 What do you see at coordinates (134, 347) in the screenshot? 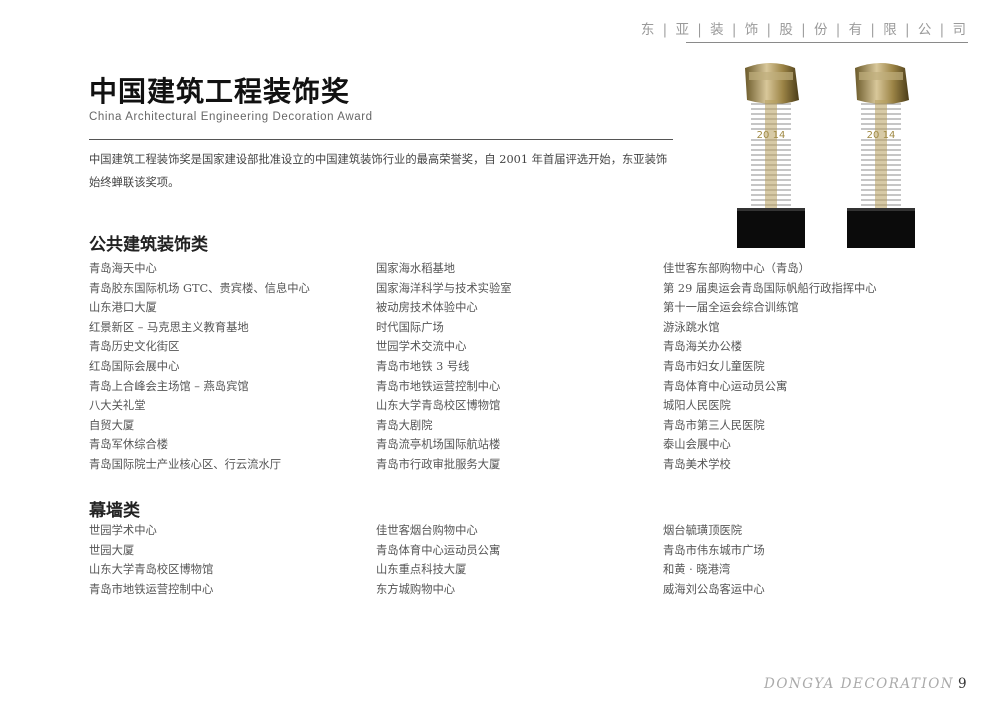
I see `project-item: 青岛历史文化街区` at bounding box center [134, 347].